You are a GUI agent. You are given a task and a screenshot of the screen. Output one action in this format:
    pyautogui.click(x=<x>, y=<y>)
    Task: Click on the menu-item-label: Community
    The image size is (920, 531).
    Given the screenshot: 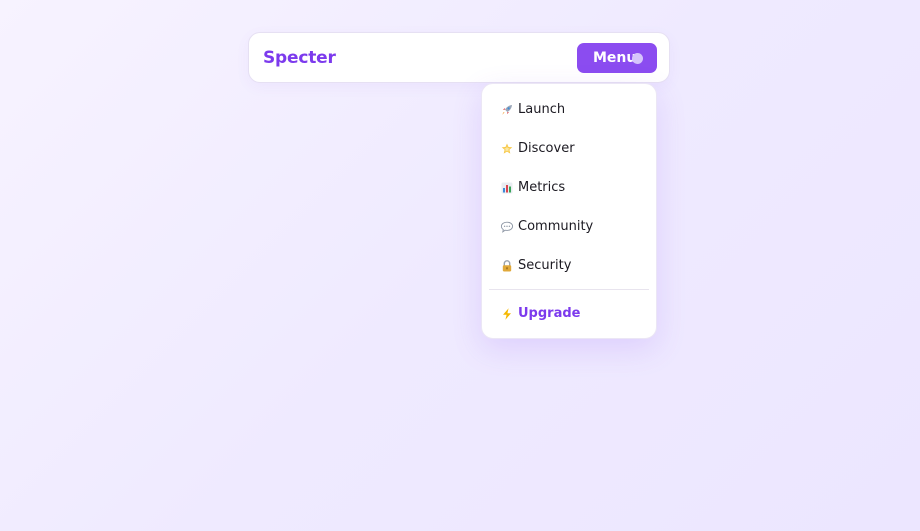 What is the action you would take?
    pyautogui.click(x=556, y=226)
    